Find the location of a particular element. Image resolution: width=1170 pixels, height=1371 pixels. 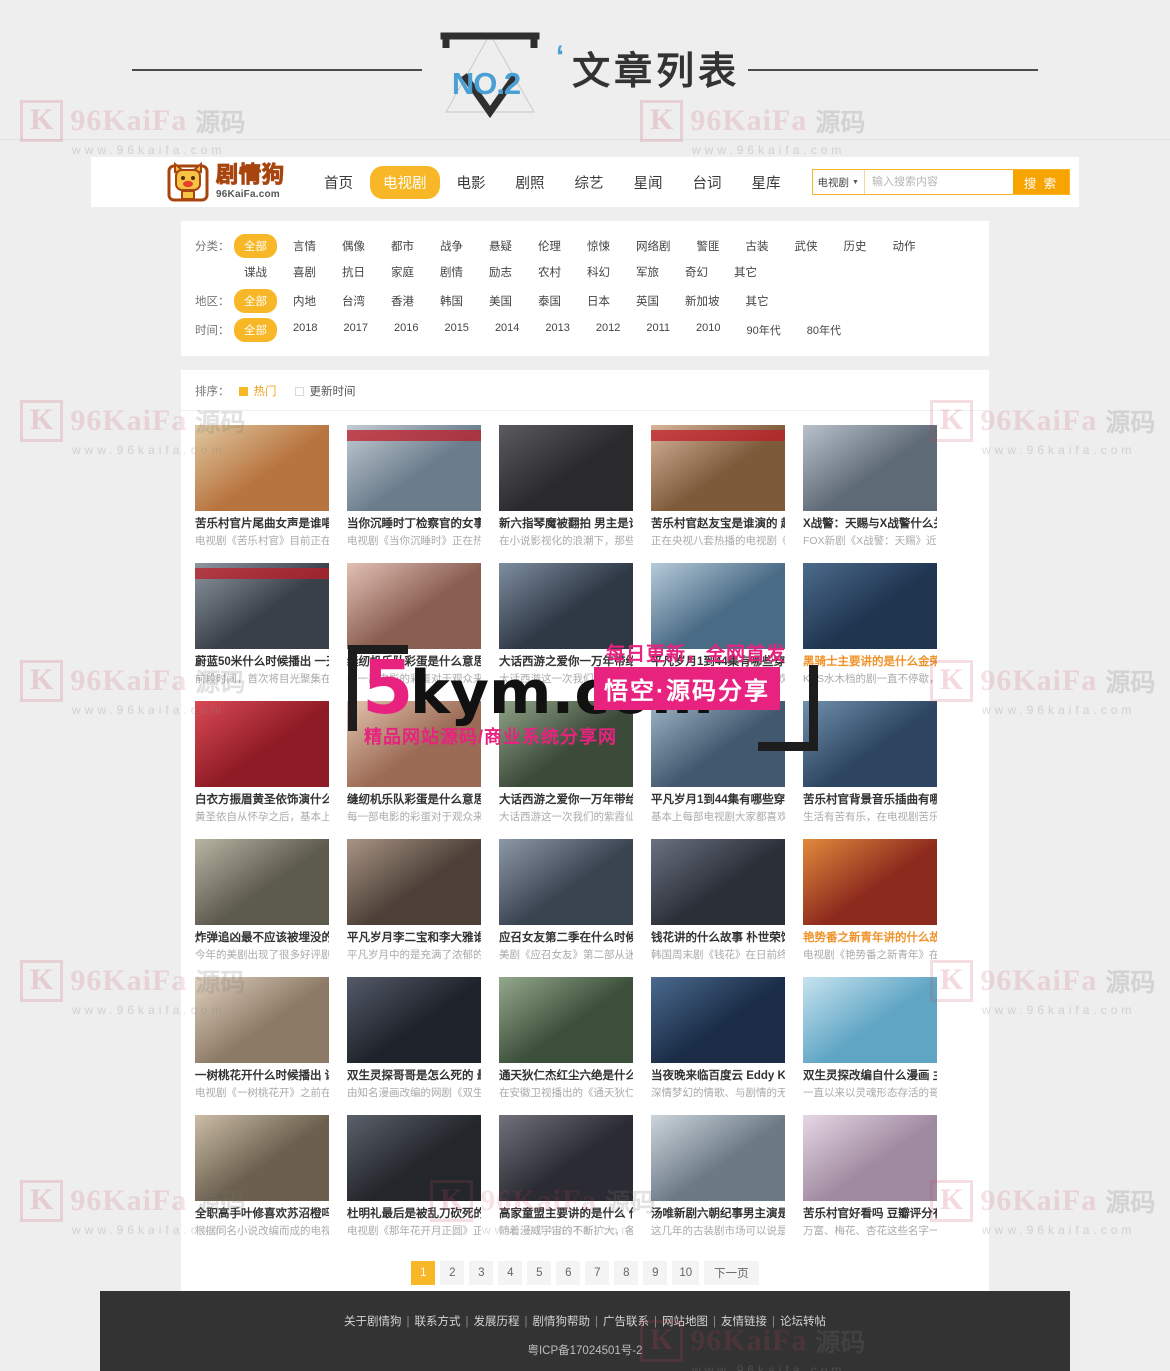

sort-option-0: 热门 is located at coordinates (257, 391).